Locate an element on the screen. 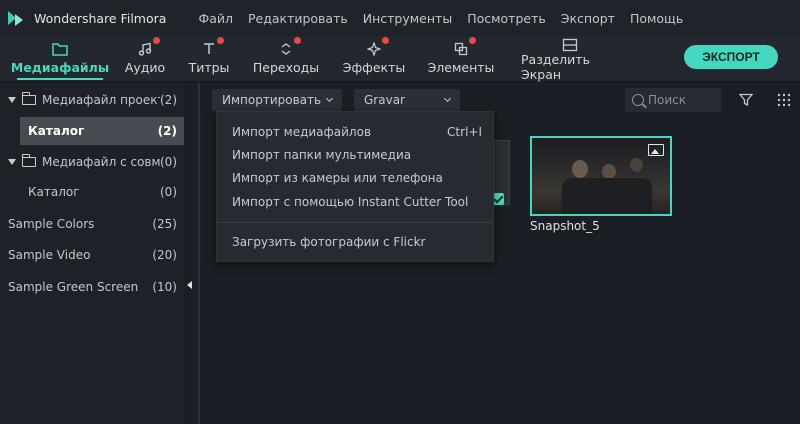  main-toolbar: Медиафайлы Аудио Титры Переходы Эффекты is located at coordinates (400, 59).